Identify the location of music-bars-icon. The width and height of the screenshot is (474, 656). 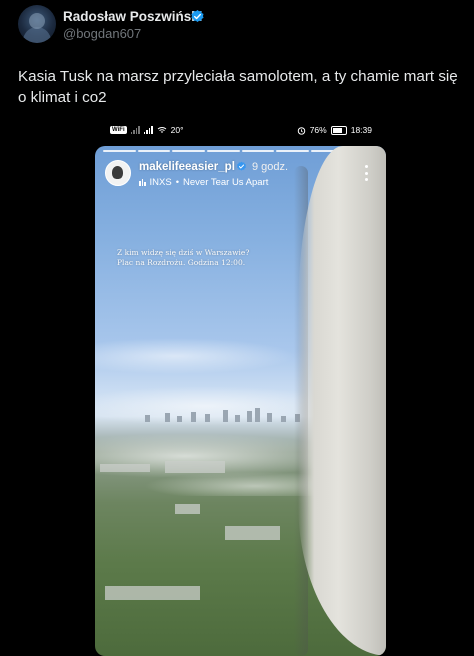
(142, 182).